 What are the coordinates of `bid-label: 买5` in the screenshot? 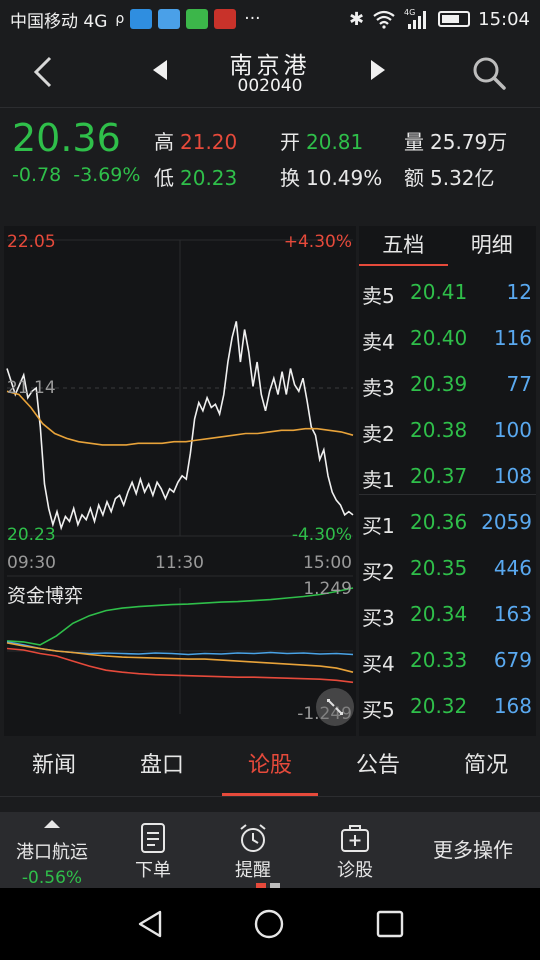 It's located at (378, 710).